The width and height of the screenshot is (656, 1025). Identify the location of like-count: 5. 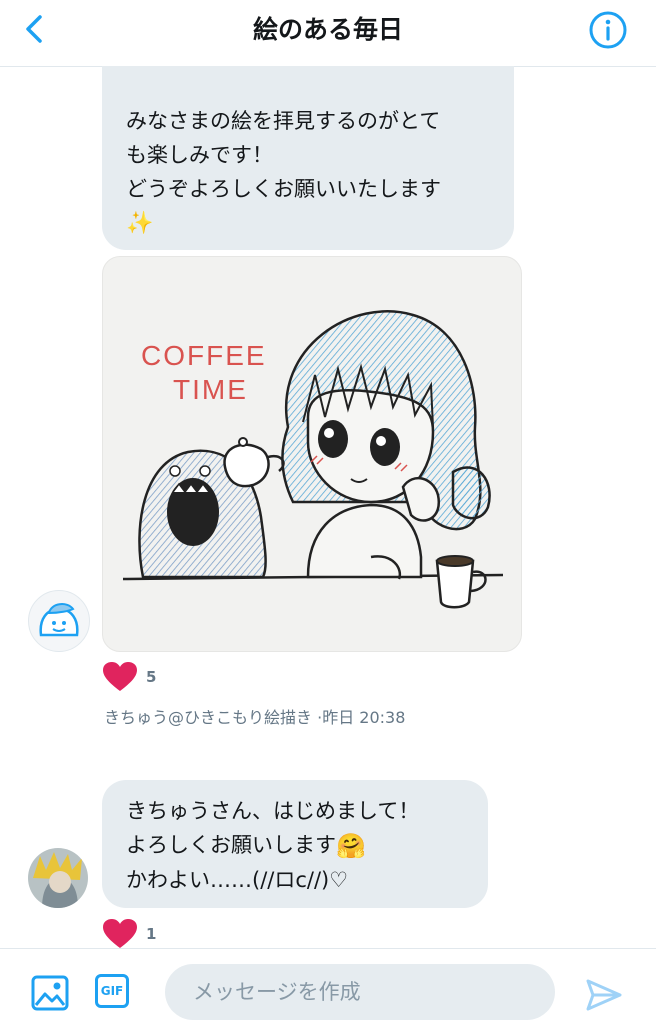
(151, 677).